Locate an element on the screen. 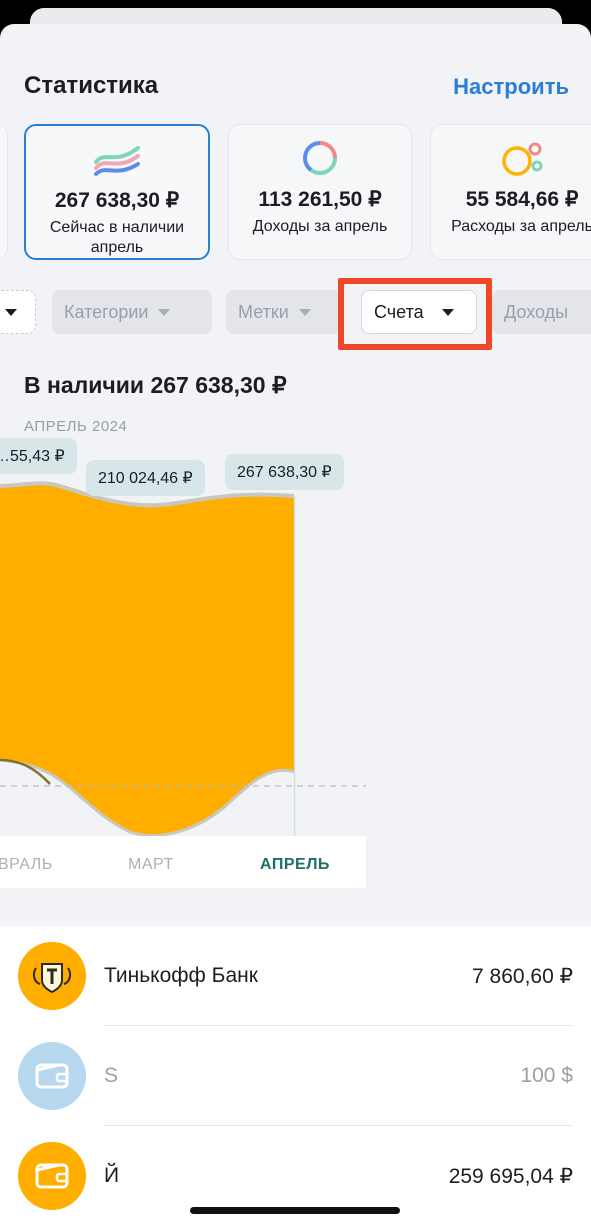 This screenshot has width=591, height=1226. account-row: Тинькофф Банк 7 860,60 ₽ is located at coordinates (295, 976).